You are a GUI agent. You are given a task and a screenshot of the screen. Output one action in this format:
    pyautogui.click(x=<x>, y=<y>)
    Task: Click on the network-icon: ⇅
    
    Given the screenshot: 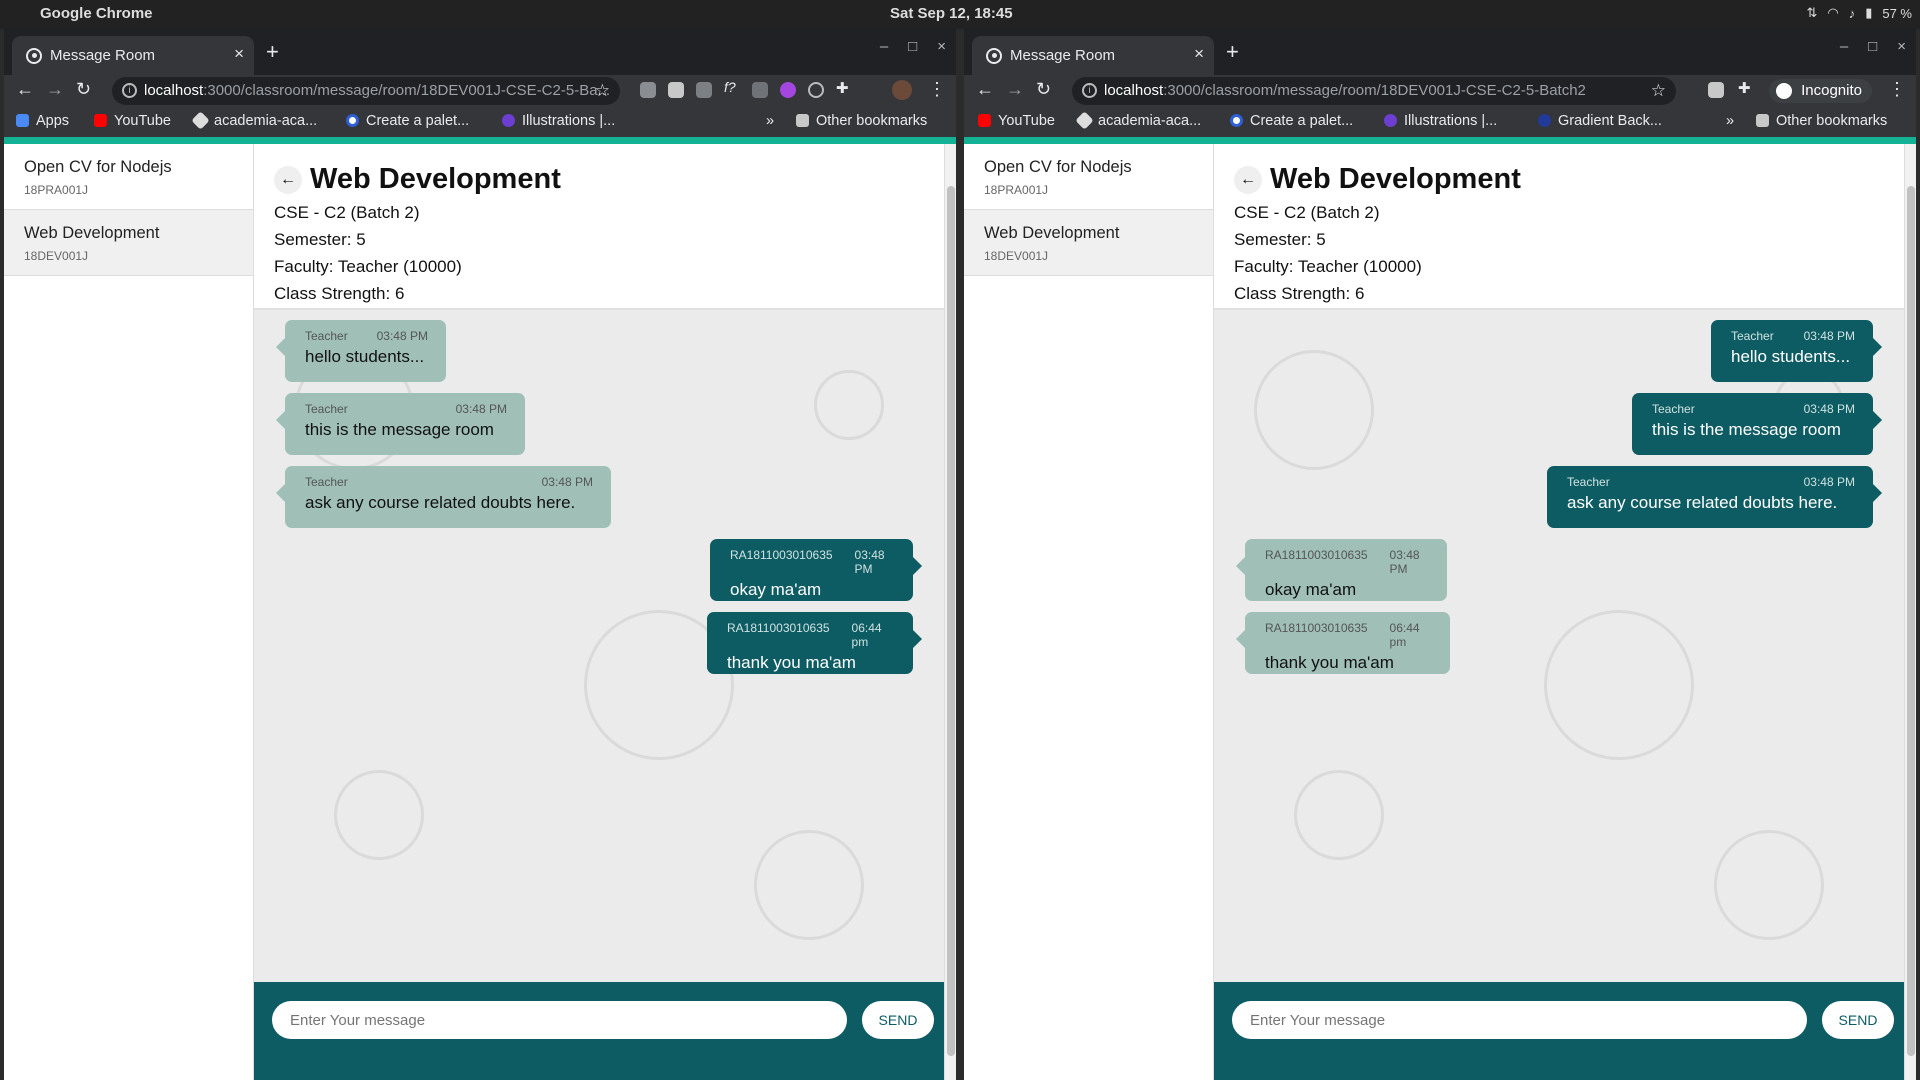 What is the action you would take?
    pyautogui.click(x=1812, y=12)
    